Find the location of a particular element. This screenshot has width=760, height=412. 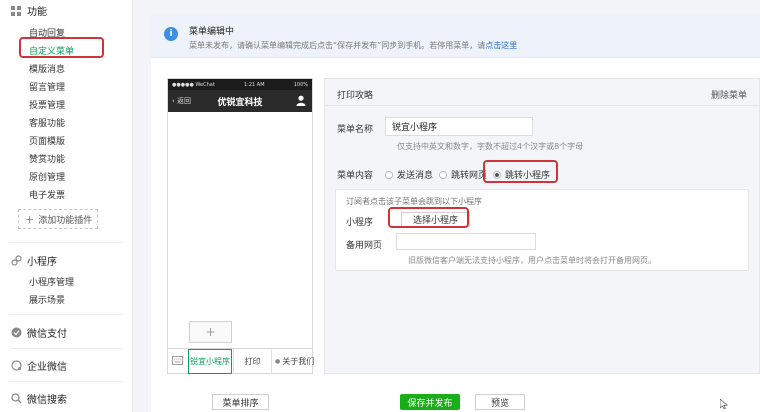

sidebar-item-template-message: 模版消息 is located at coordinates (47, 68).